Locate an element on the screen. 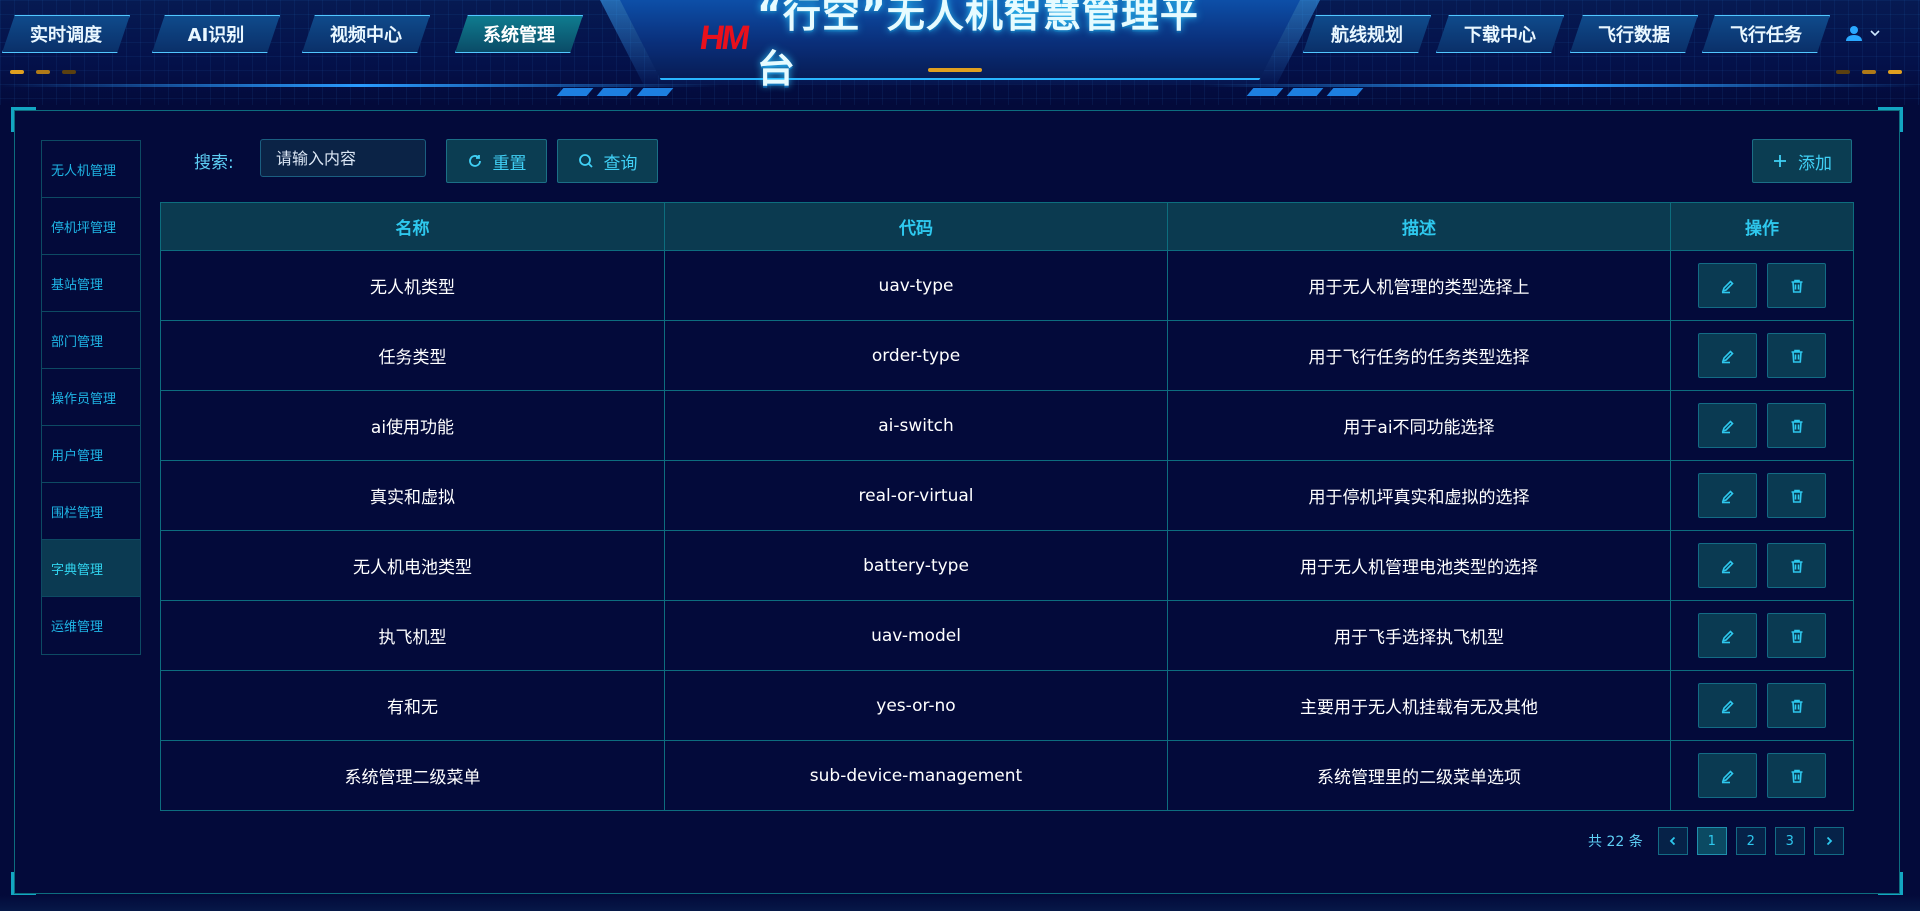 The image size is (1920, 911). cell-name: 无人机类型 is located at coordinates (413, 285).